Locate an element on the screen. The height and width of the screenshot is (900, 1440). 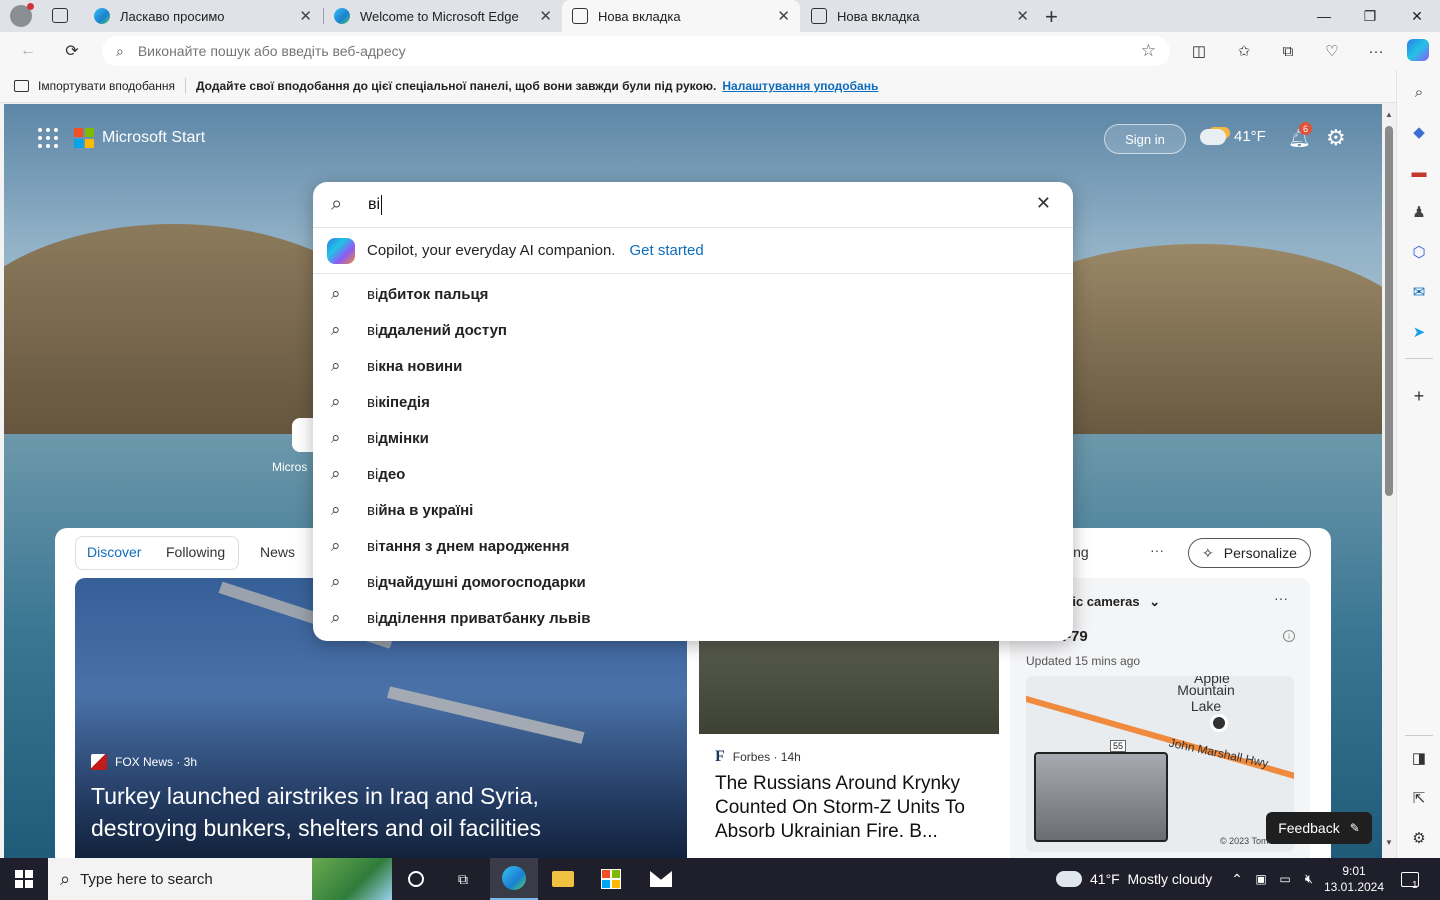
address-input is located at coordinates (587, 51).